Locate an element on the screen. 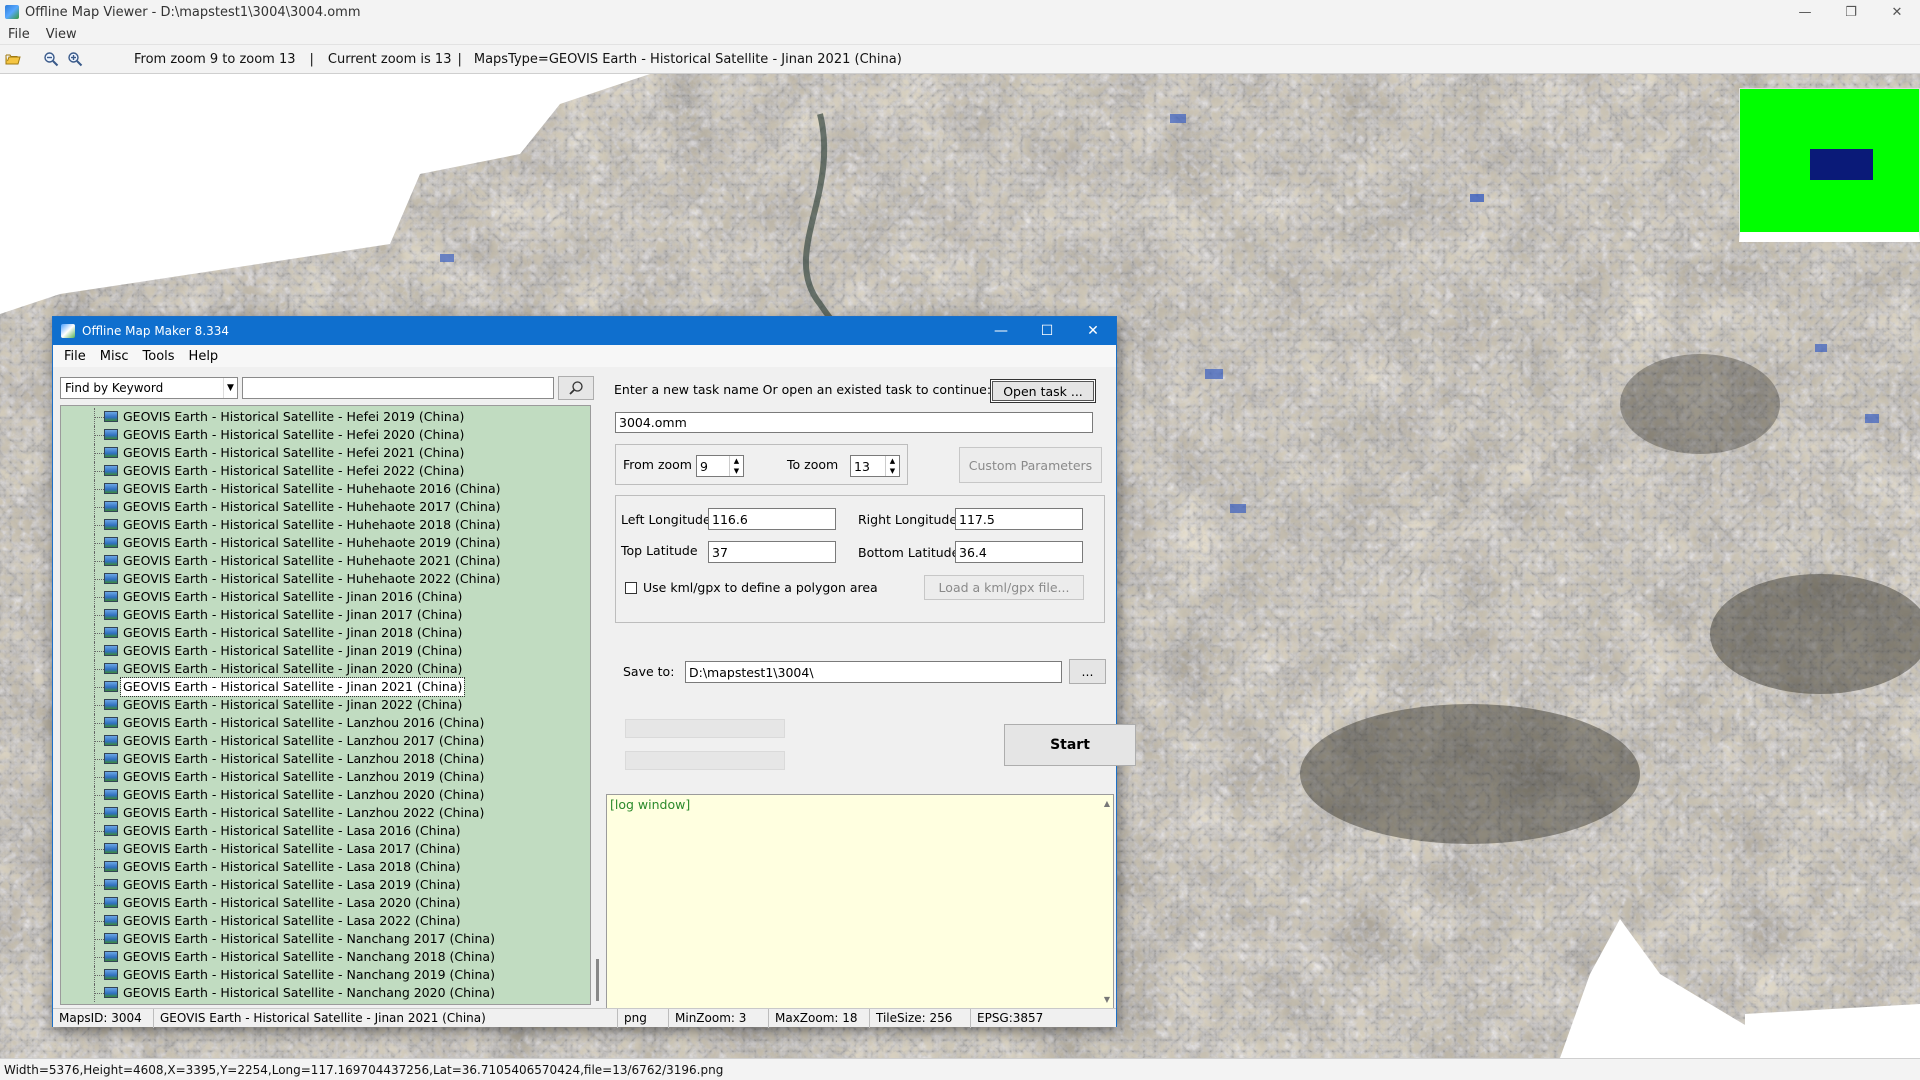 This screenshot has width=1920, height=1080. overview-minimap is located at coordinates (1829, 165).